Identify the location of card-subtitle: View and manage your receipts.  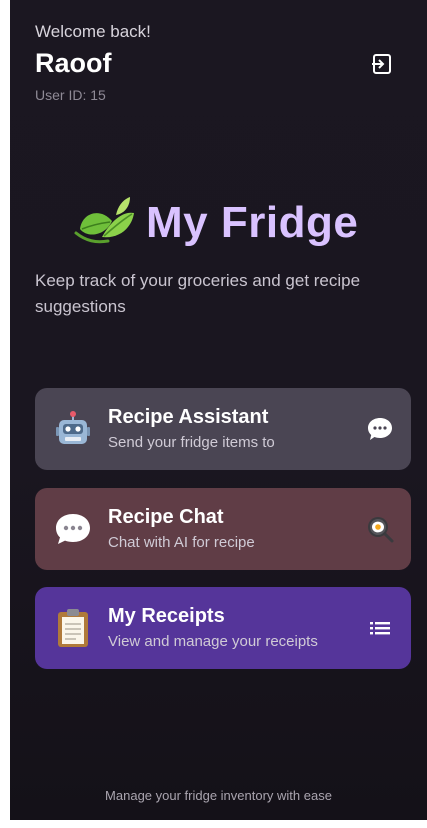
(213, 641).